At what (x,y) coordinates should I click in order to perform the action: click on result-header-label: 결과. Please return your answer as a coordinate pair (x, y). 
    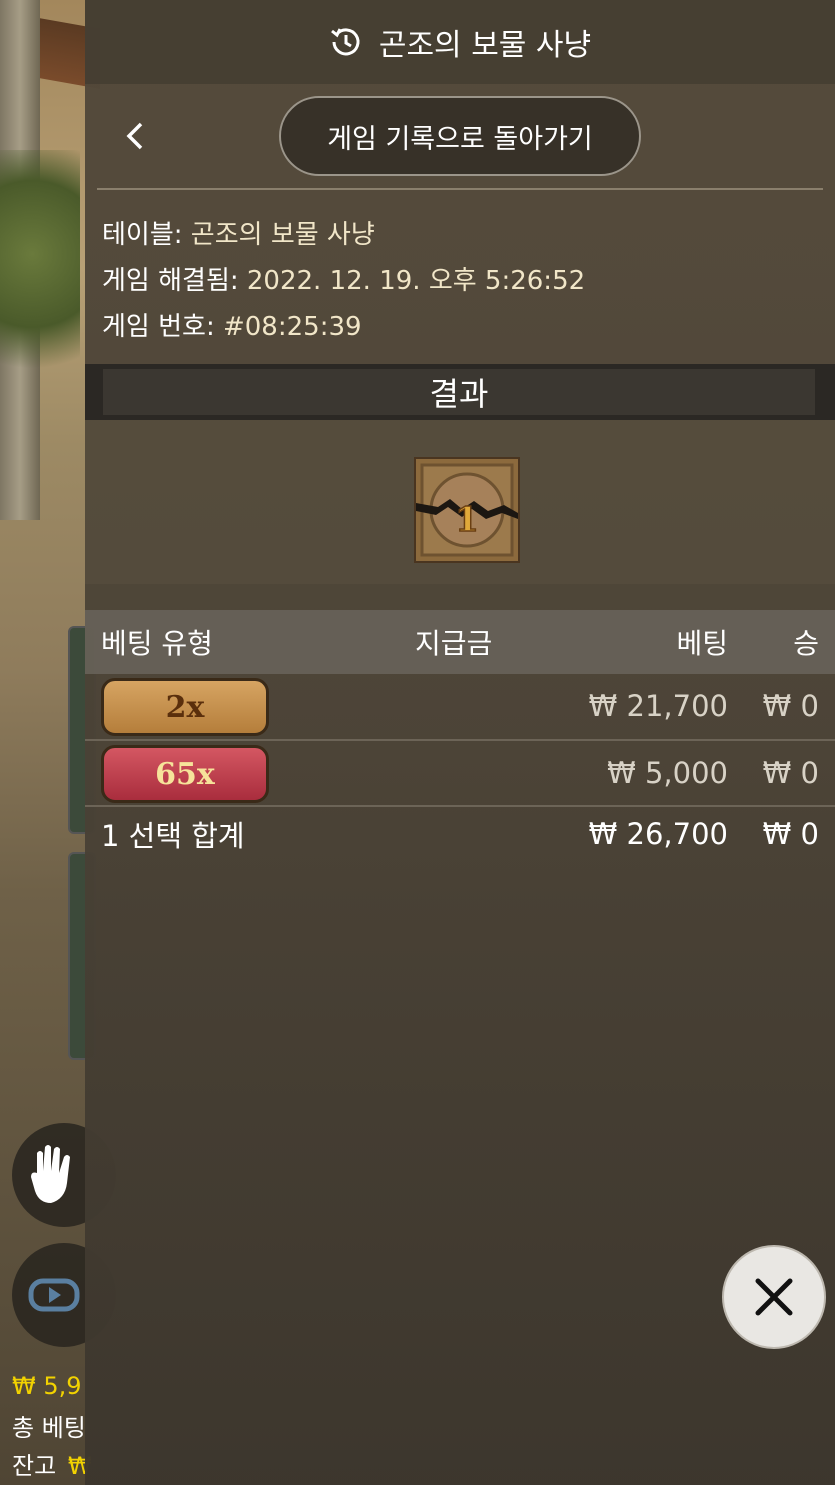
    Looking at the image, I should click on (459, 392).